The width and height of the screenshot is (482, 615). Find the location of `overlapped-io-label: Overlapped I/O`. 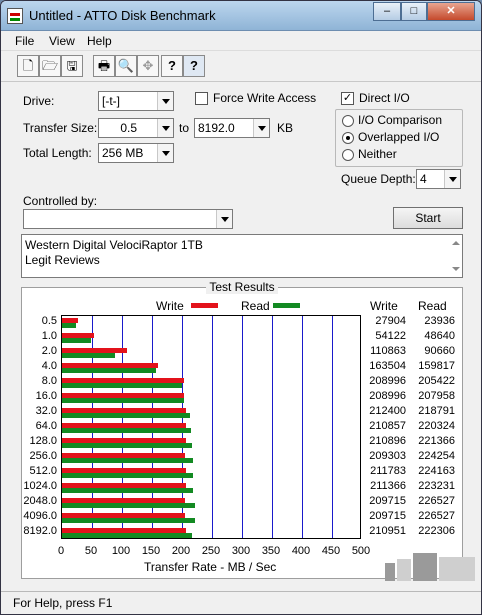

overlapped-io-label: Overlapped I/O is located at coordinates (399, 137).